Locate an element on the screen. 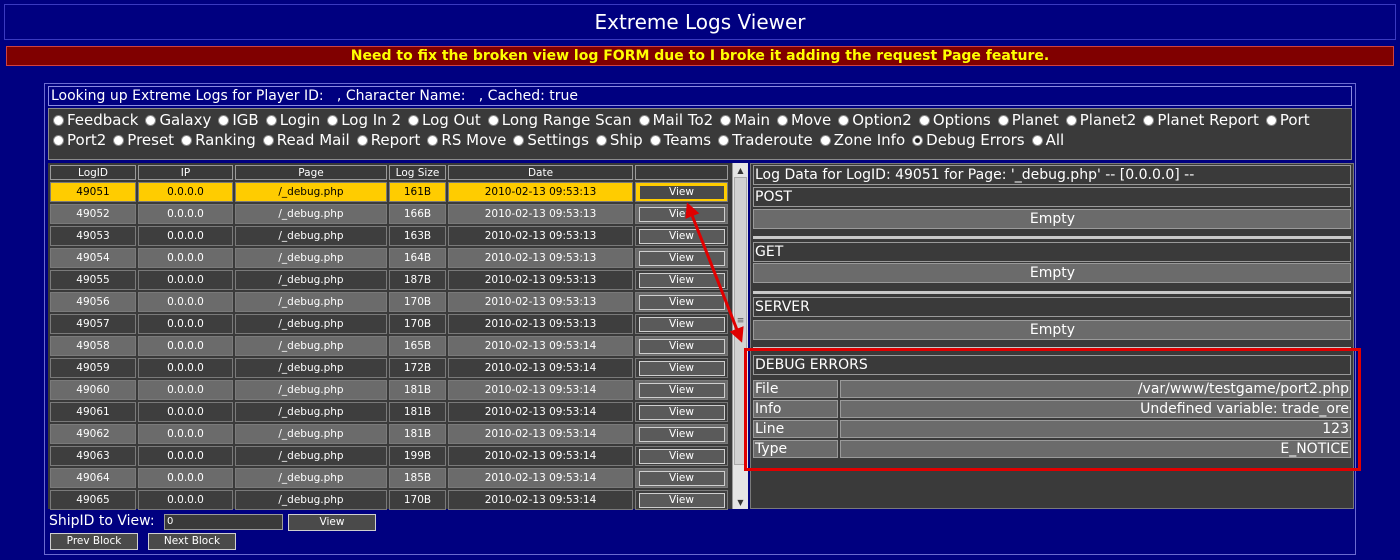  radio-label: Read Mail is located at coordinates (313, 140).